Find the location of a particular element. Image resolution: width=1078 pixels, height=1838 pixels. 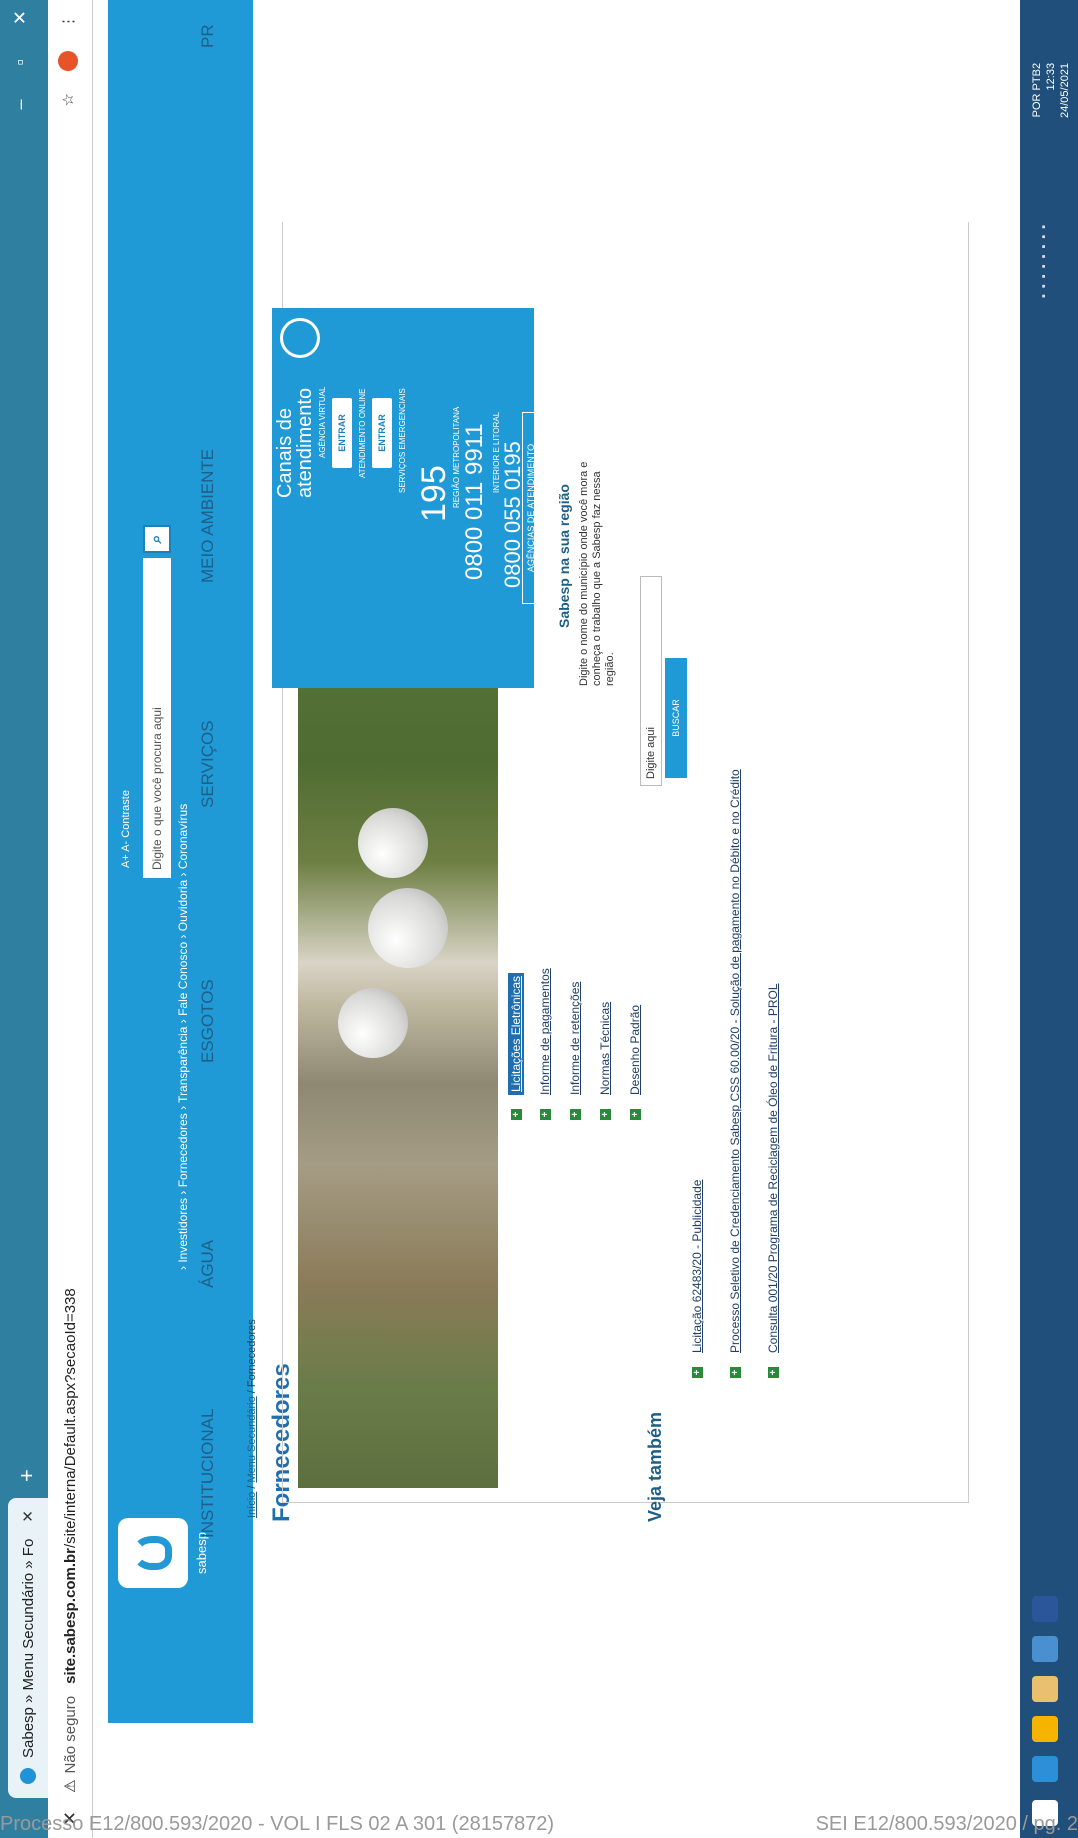

browser-tab: Sabesp » Menu Secundário » Fo ✕ is located at coordinates (28, 1648).